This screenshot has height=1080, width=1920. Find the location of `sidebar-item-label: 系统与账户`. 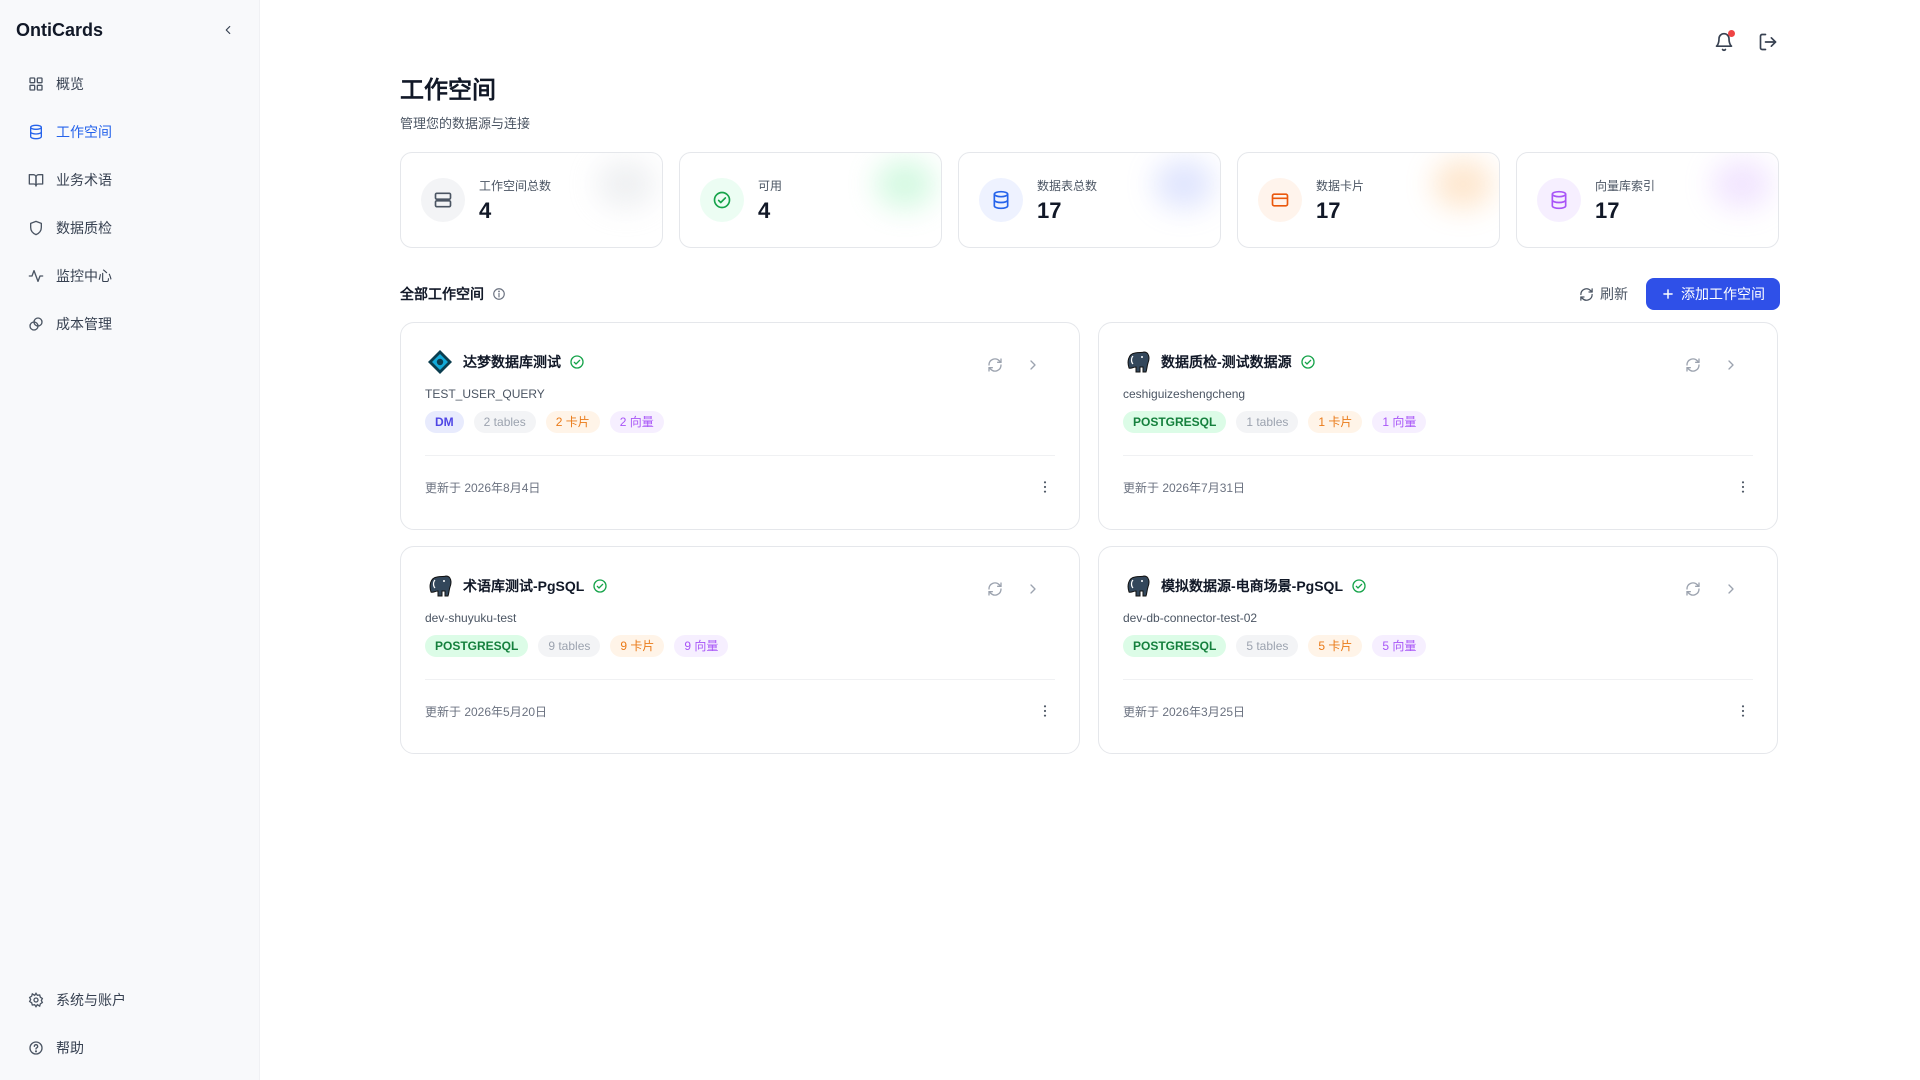

sidebar-item-label: 系统与账户 is located at coordinates (91, 1000).